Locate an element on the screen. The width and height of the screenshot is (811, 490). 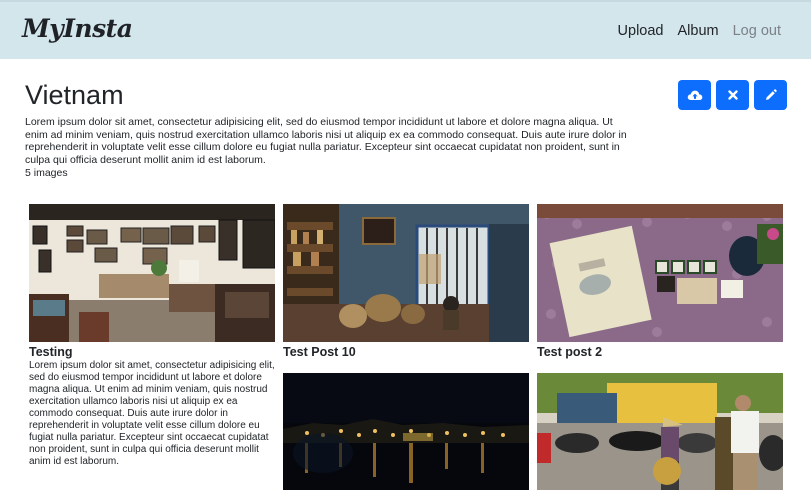
nav-album-link: Album is located at coordinates (698, 31).